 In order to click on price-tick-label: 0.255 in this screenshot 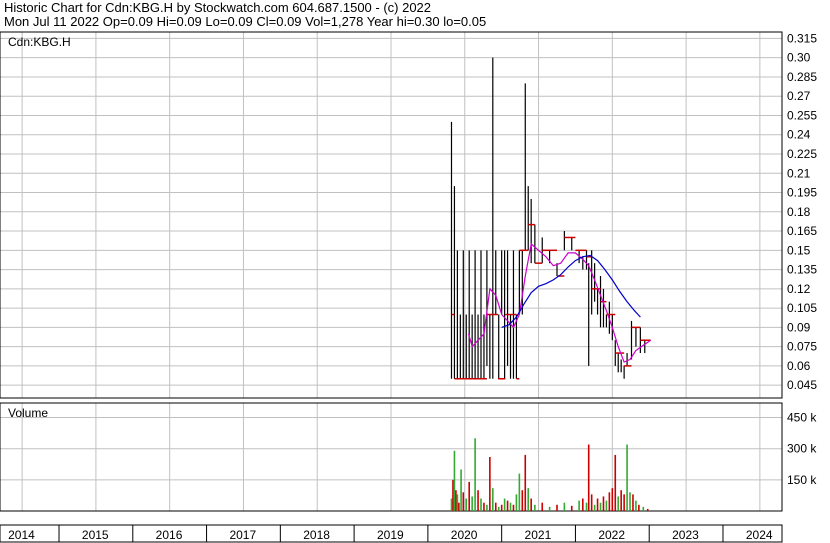, I will do `click(802, 115)`.